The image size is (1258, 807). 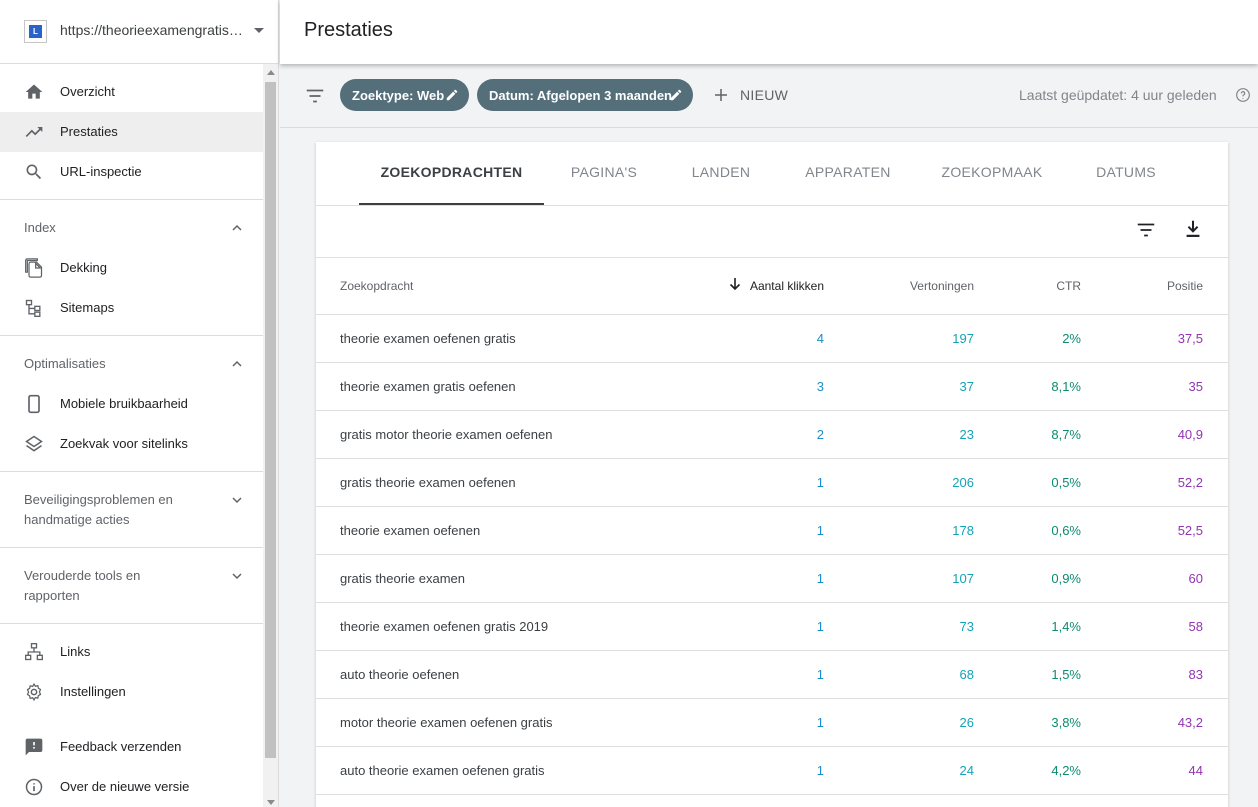 What do you see at coordinates (1146, 230) in the screenshot?
I see `filter-rows-icon` at bounding box center [1146, 230].